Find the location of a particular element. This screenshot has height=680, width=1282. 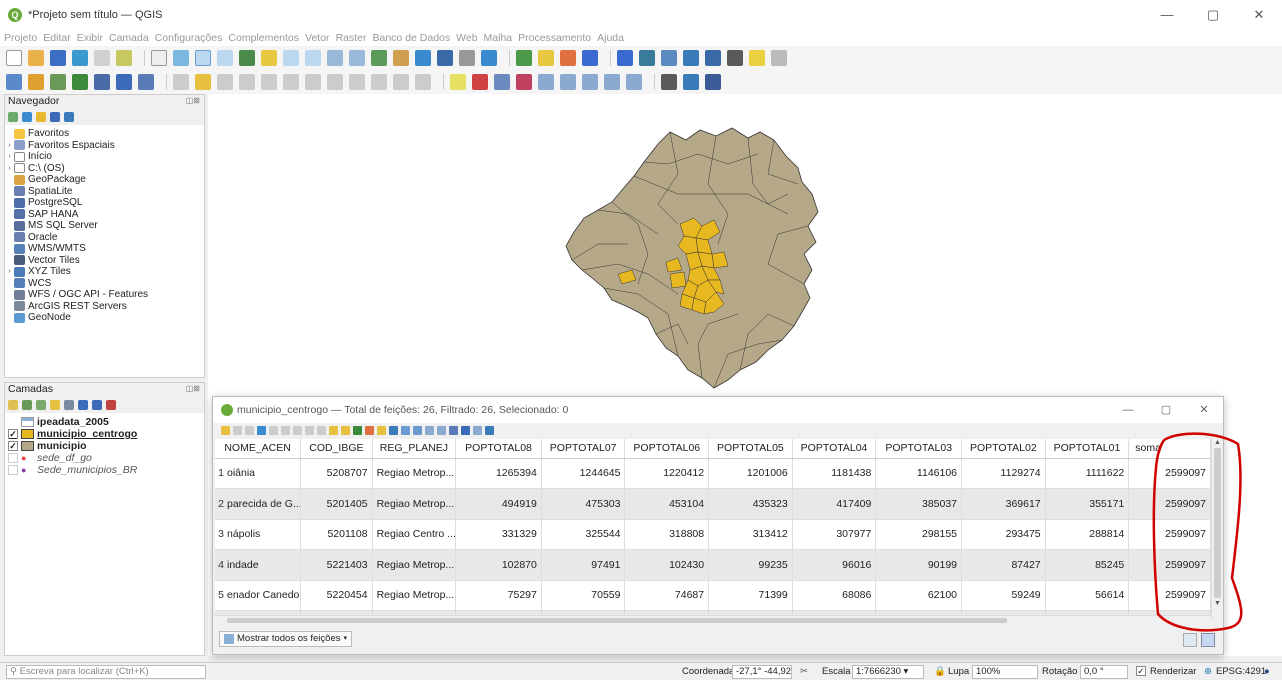

reload-icon is located at coordinates (261, 430).